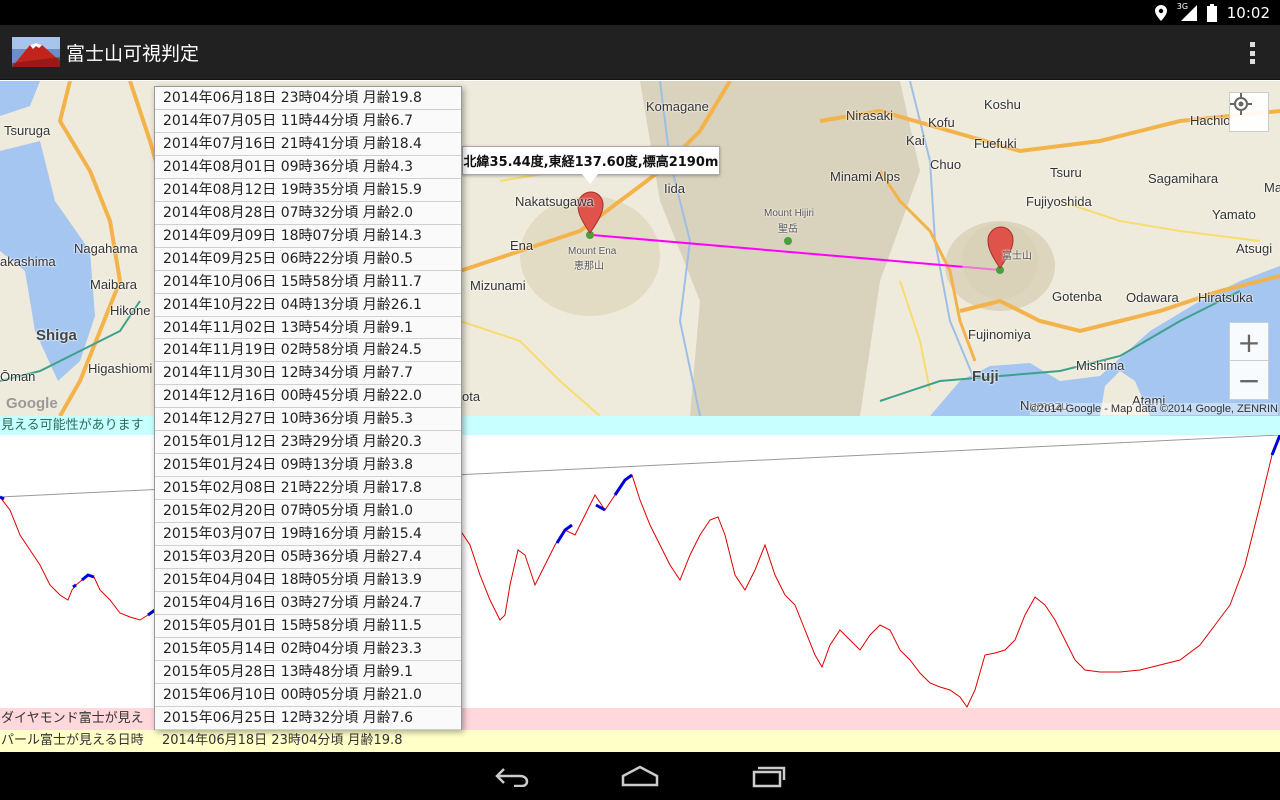 The width and height of the screenshot is (1280, 800). I want to click on map-label-akashima: akashima, so click(28, 261).